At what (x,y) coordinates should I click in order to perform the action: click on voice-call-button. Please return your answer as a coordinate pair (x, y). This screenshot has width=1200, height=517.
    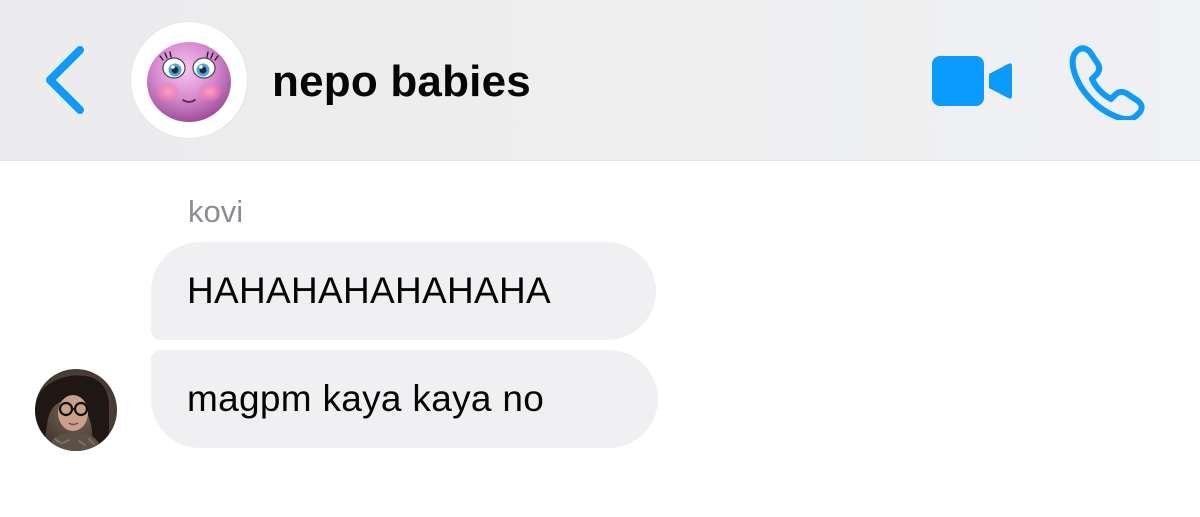
    Looking at the image, I should click on (1106, 82).